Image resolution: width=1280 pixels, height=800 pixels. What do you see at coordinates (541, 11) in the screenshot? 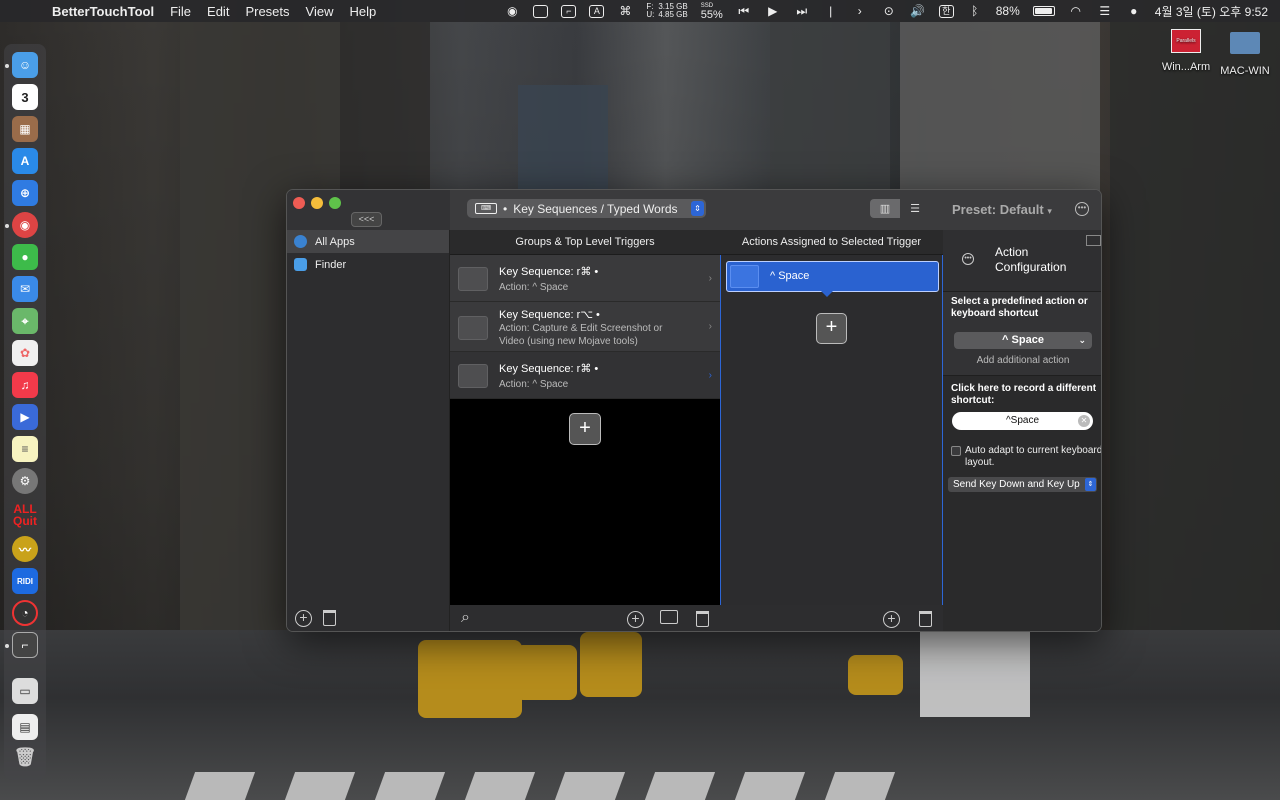
I see `square-icon` at bounding box center [541, 11].